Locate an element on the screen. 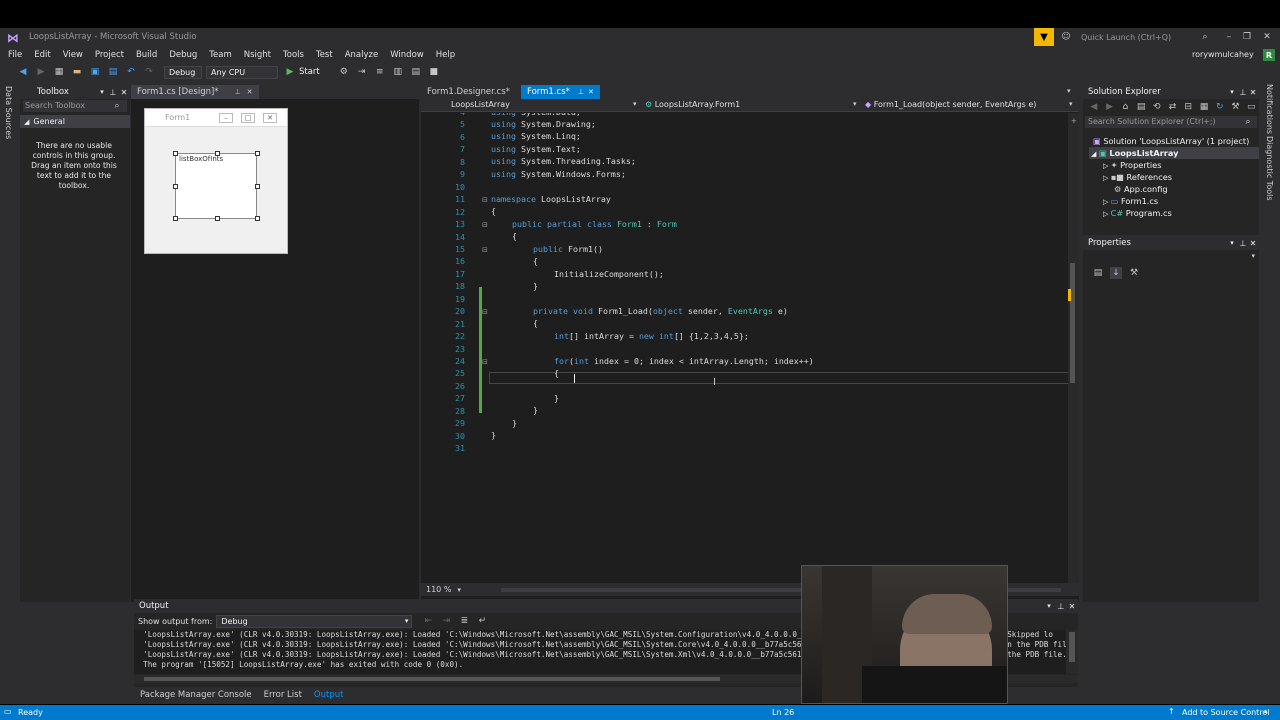 The height and width of the screenshot is (720, 1280). quick-launch-input: Quick Launch (Ctrl+Q) is located at coordinates (1145, 37).